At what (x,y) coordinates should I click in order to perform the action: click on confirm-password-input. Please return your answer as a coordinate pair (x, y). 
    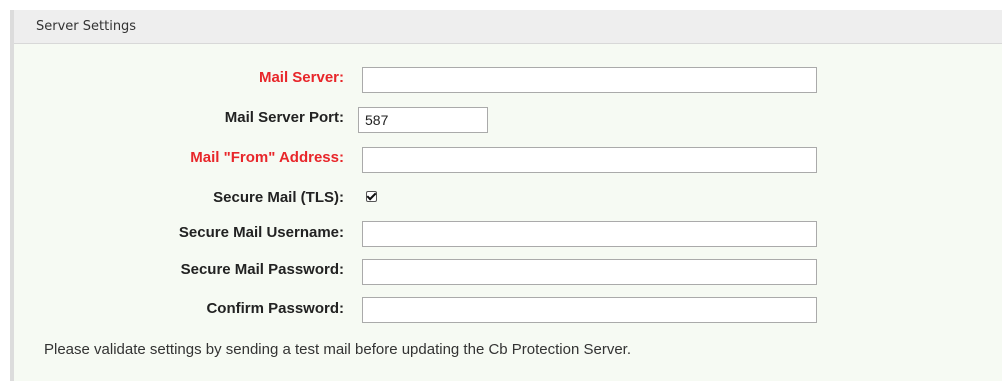
    Looking at the image, I should click on (589, 310).